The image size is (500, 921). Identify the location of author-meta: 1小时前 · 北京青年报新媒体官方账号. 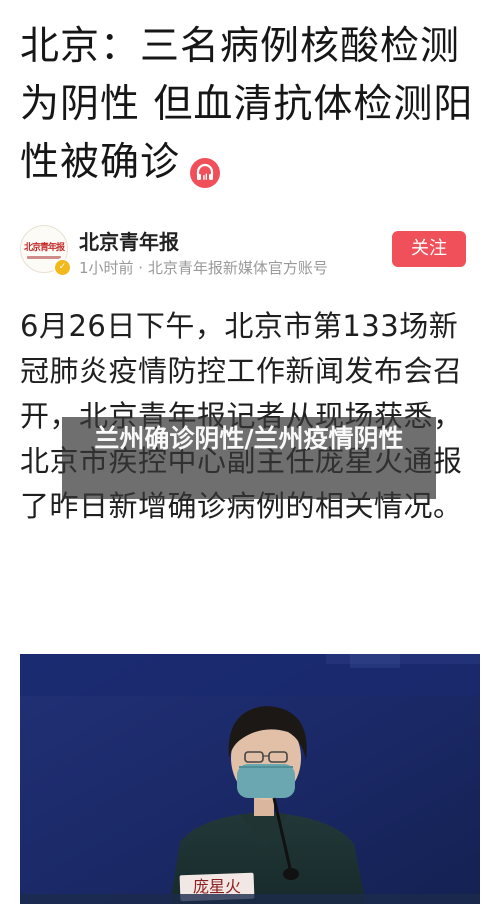
(203, 268).